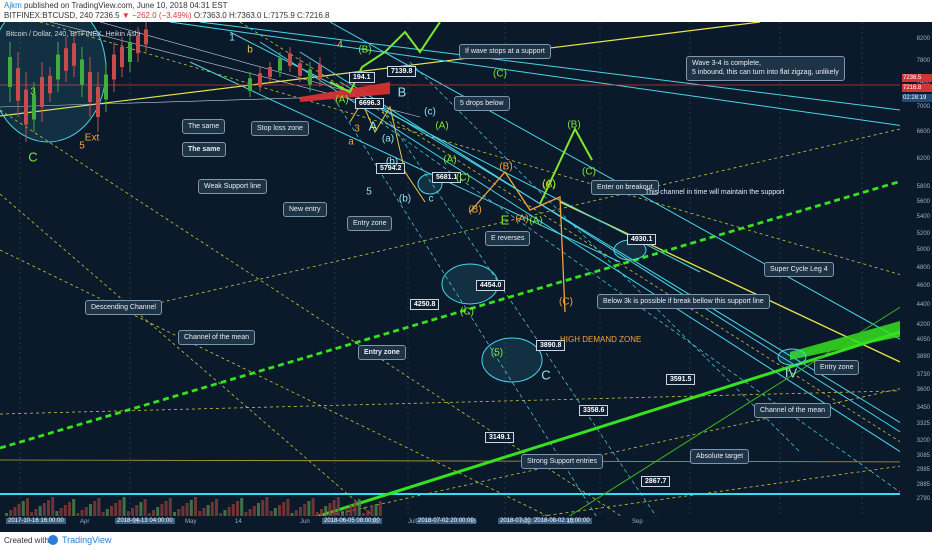 The height and width of the screenshot is (550, 932). I want to click on price-tag: 4454.0, so click(491, 285).